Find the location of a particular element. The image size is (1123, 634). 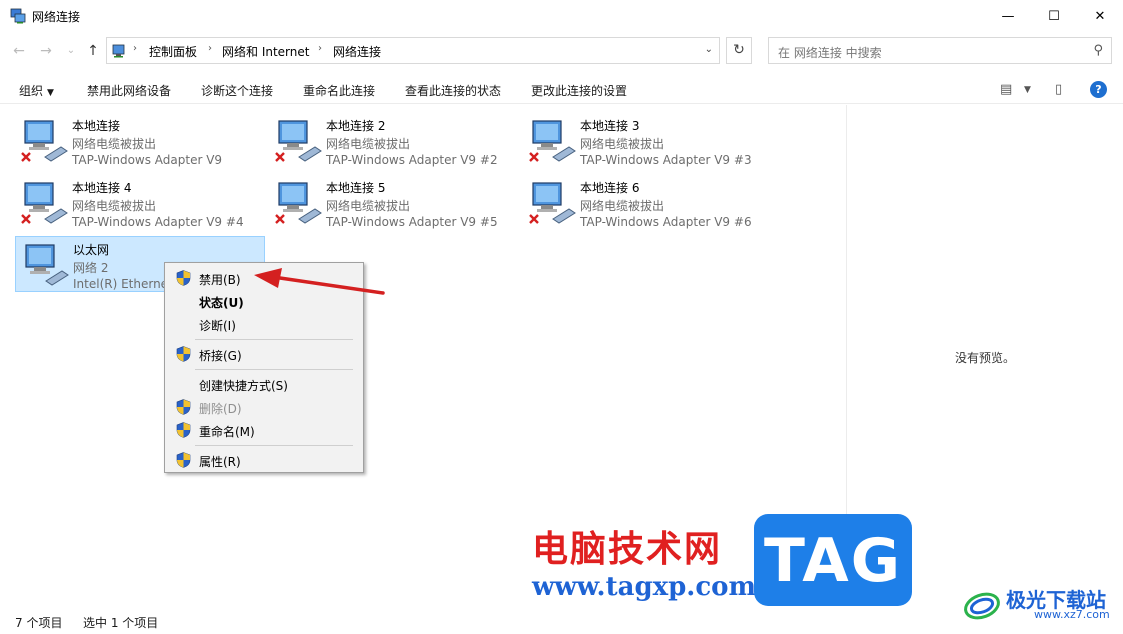

organize-menu: 组织 ▼ is located at coordinates (36, 90).